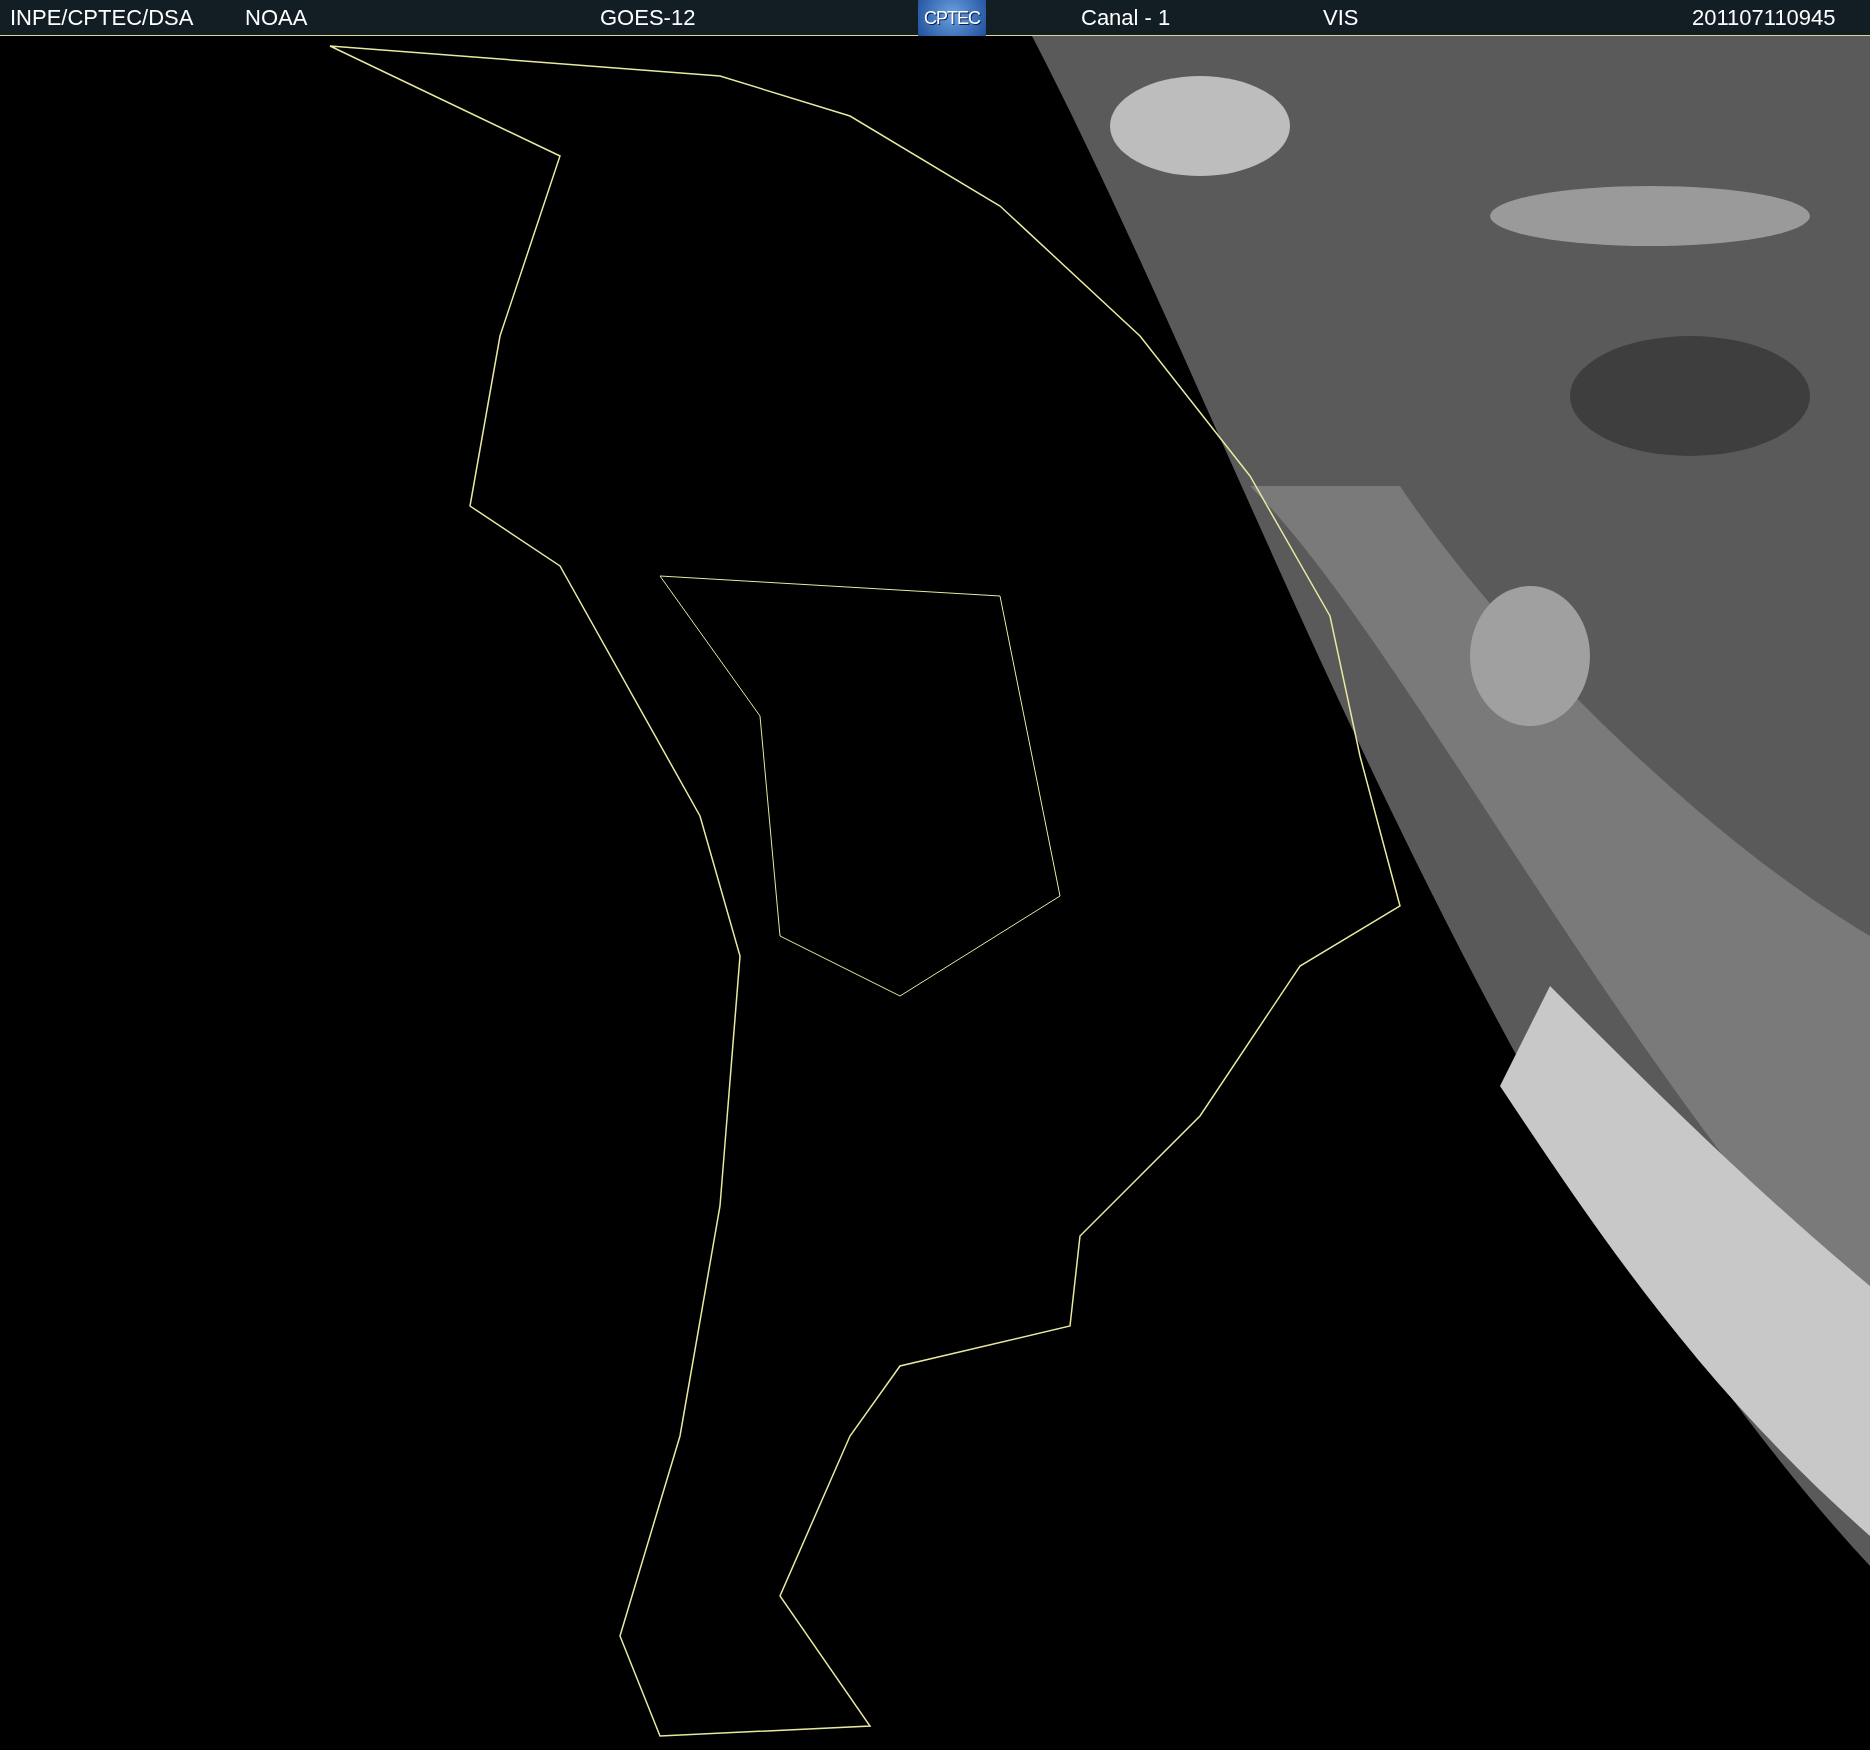 The width and height of the screenshot is (1870, 1750). What do you see at coordinates (1341, 18) in the screenshot?
I see `header-label: VIS` at bounding box center [1341, 18].